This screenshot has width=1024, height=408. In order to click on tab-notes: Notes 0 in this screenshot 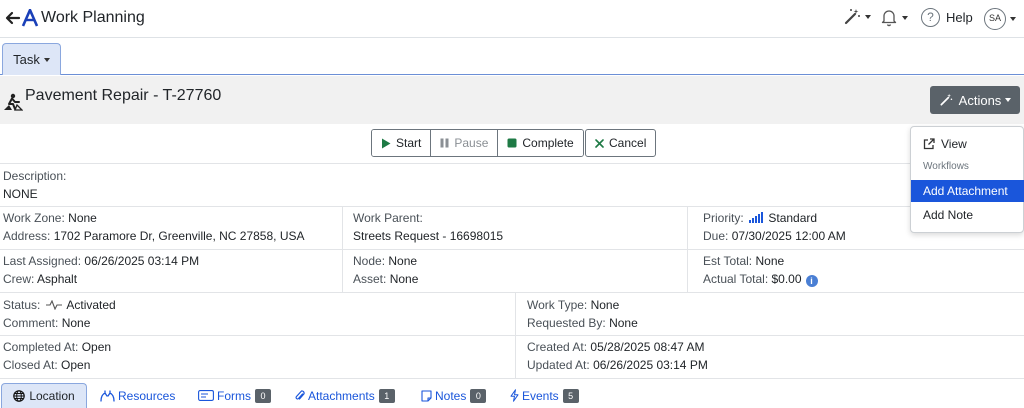, I will do `click(454, 395)`.